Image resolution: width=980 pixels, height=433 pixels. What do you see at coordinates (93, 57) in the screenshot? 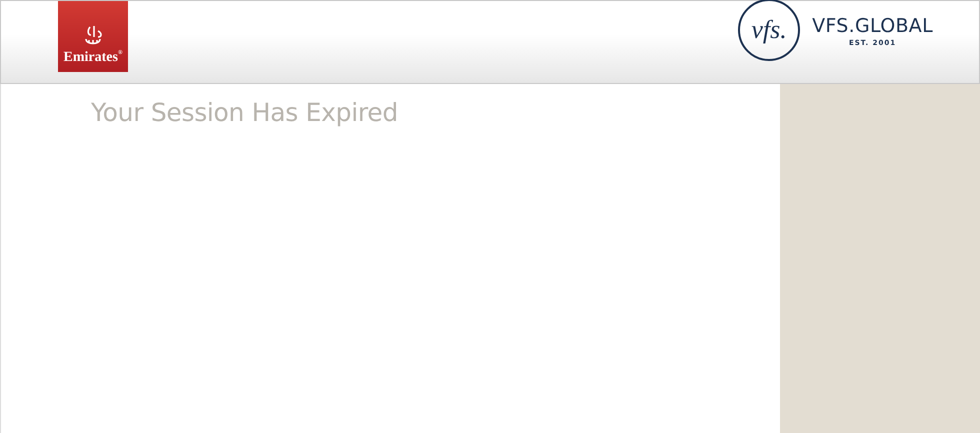
I see `airline-name: Emirates$^{®}$` at bounding box center [93, 57].